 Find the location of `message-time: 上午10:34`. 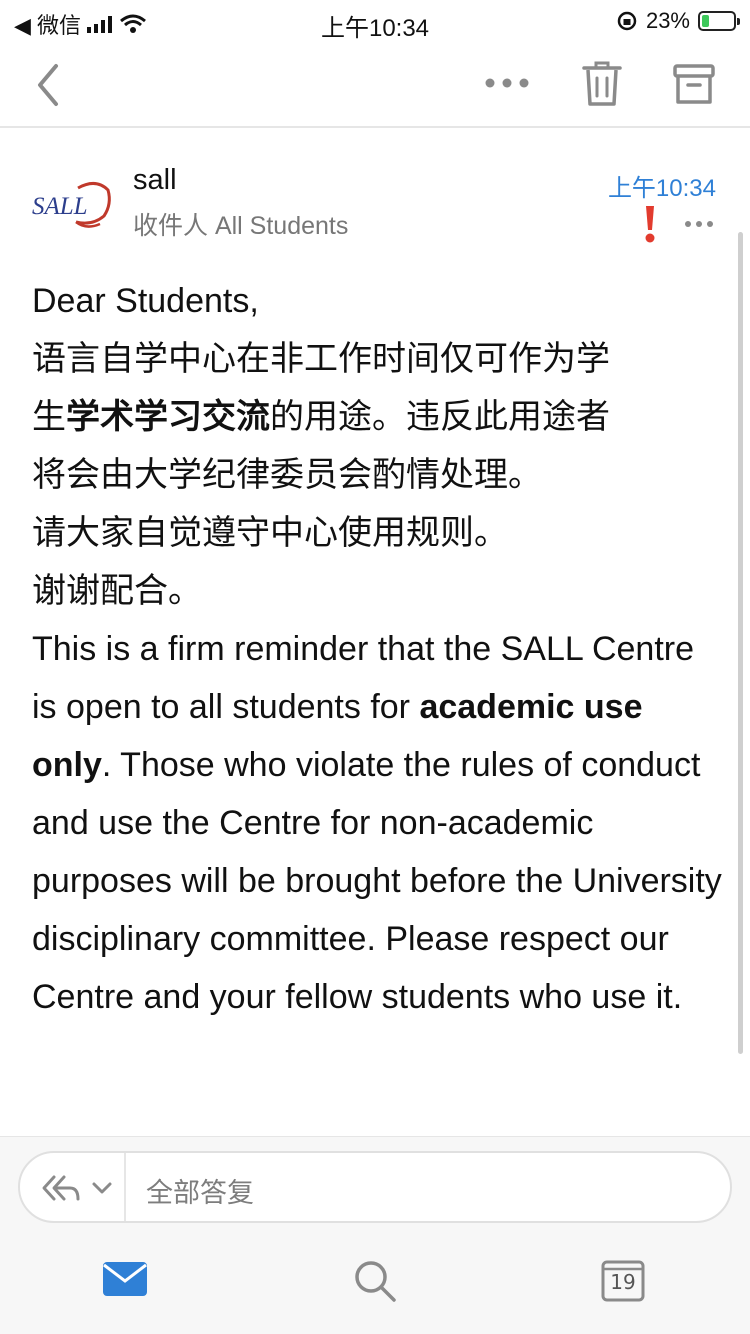

message-time: 上午10:34 is located at coordinates (661, 188).